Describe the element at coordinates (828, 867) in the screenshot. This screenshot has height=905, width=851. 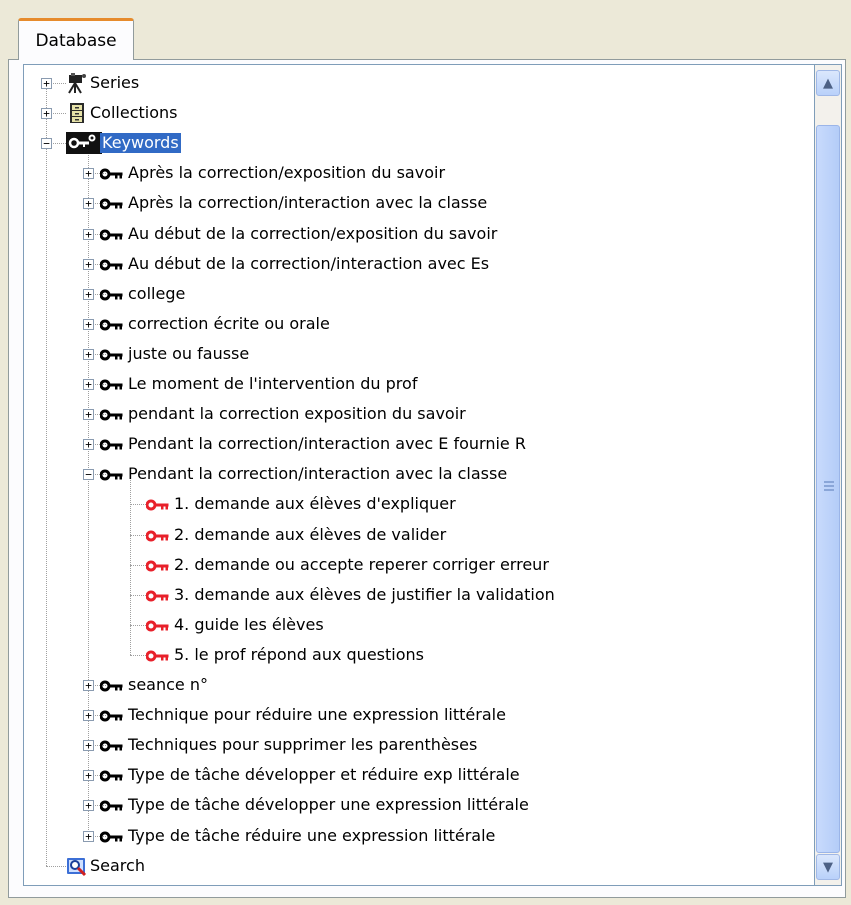
I see `scroll-down-button: ▼` at that location.